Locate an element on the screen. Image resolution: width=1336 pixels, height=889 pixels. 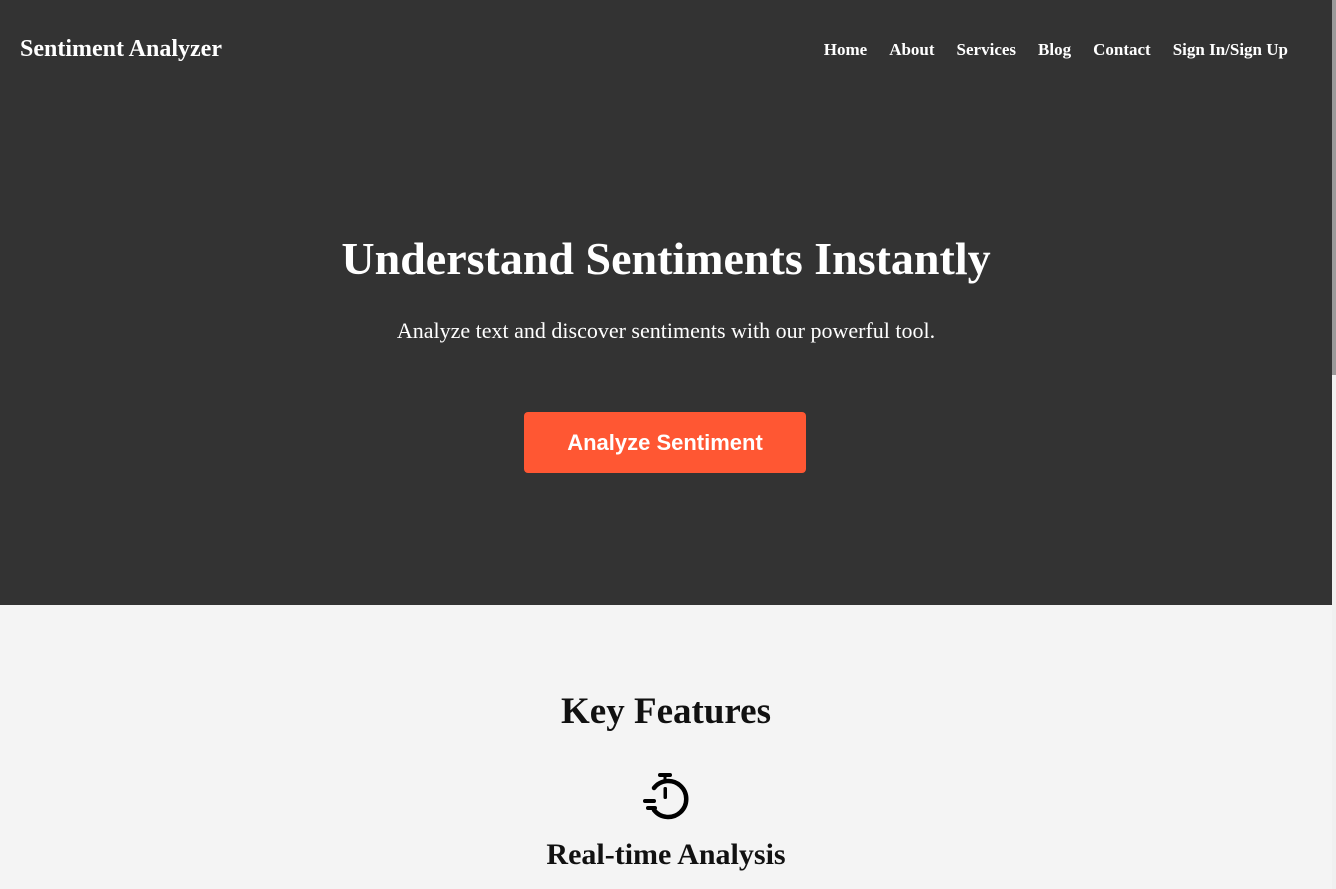
page-scrollbar is located at coordinates (1334, 444).